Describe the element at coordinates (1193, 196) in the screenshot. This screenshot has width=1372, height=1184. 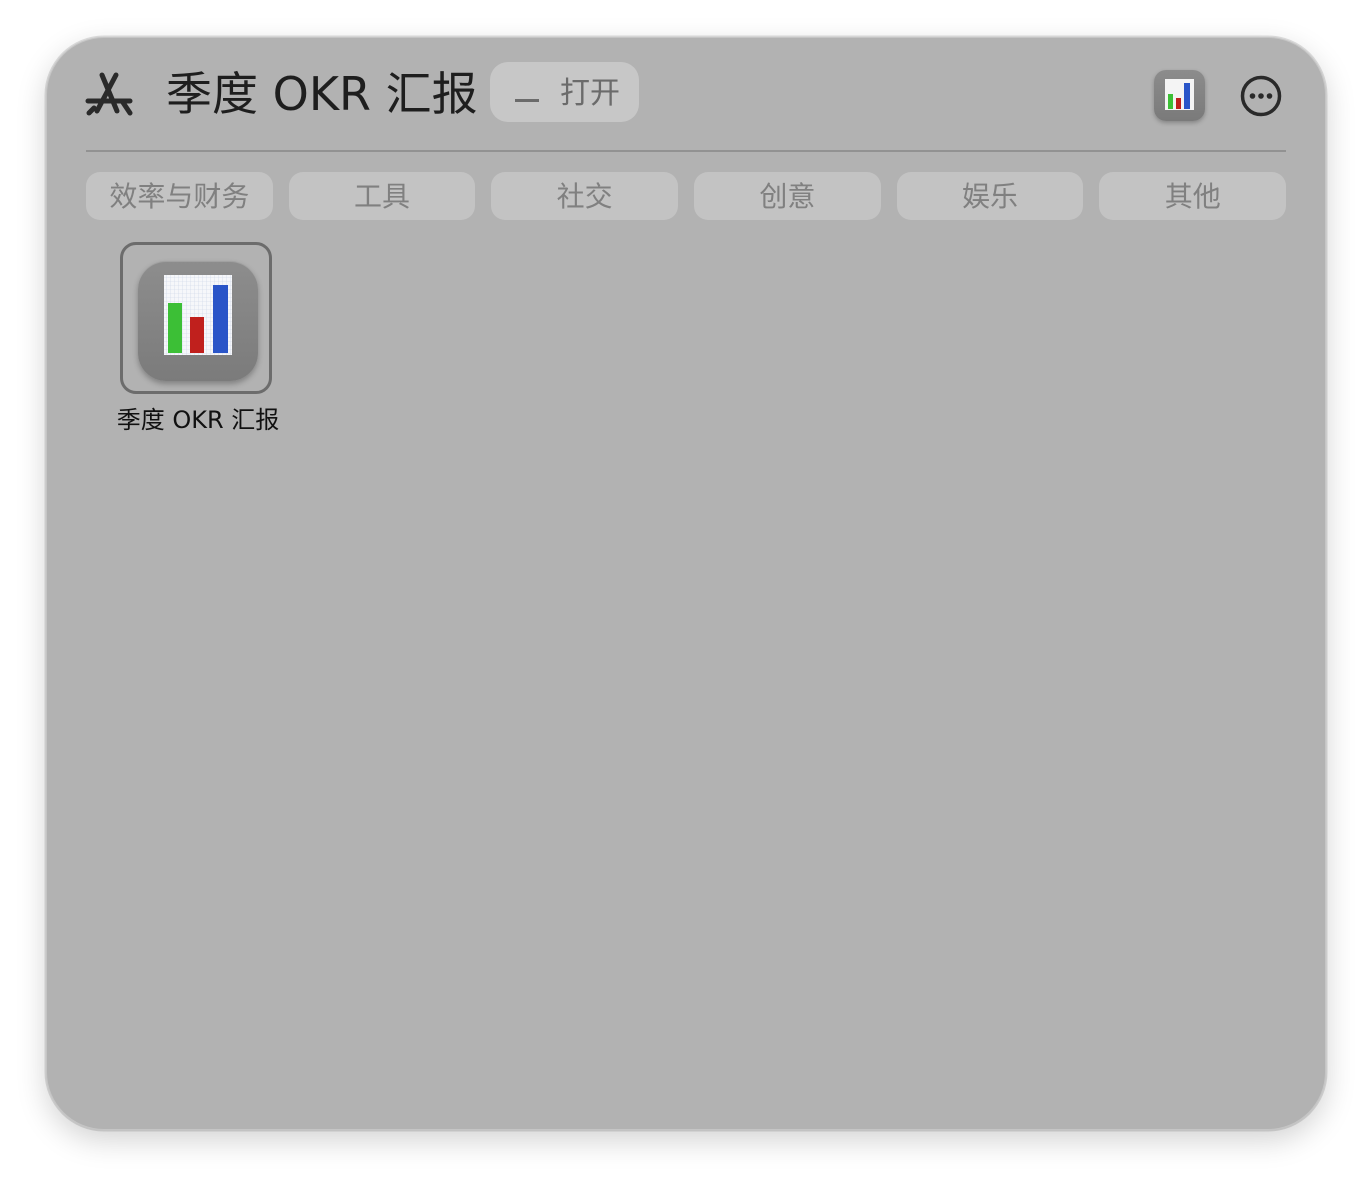
I see `tab-other: 其他` at that location.